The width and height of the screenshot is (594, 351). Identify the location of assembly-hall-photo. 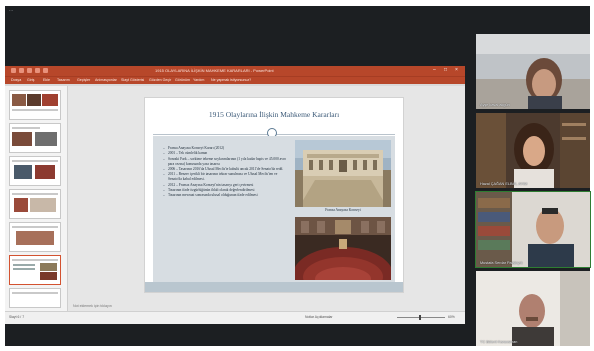
(343, 248).